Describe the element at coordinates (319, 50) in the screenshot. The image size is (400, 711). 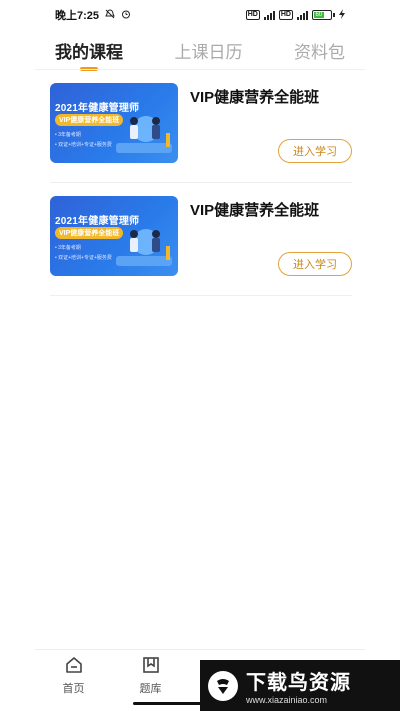
I see `tab-materials: 资料包` at that location.